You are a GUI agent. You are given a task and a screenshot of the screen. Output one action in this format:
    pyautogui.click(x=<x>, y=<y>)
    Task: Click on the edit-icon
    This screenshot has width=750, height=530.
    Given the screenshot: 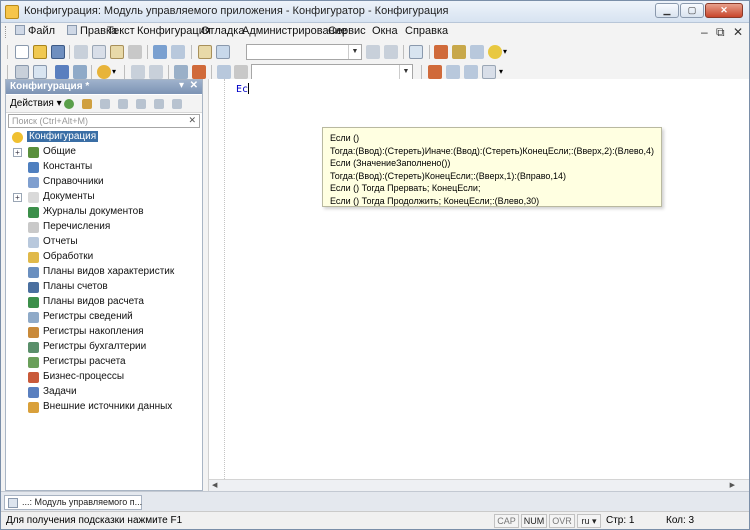 What is the action you would take?
    pyautogui.click(x=87, y=104)
    